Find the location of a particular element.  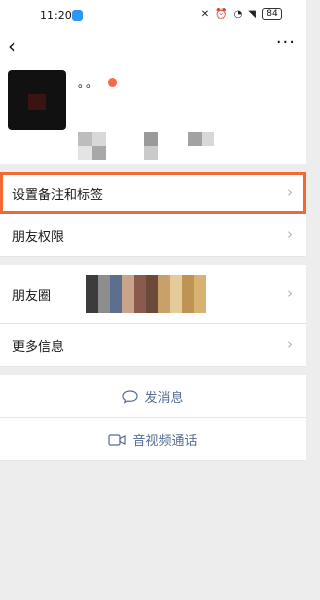

avatar is located at coordinates (37, 100).